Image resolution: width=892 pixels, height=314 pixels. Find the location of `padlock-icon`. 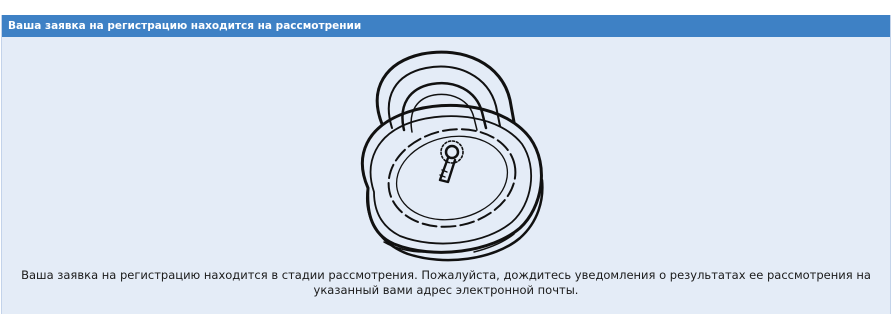

padlock-icon is located at coordinates (452, 156).